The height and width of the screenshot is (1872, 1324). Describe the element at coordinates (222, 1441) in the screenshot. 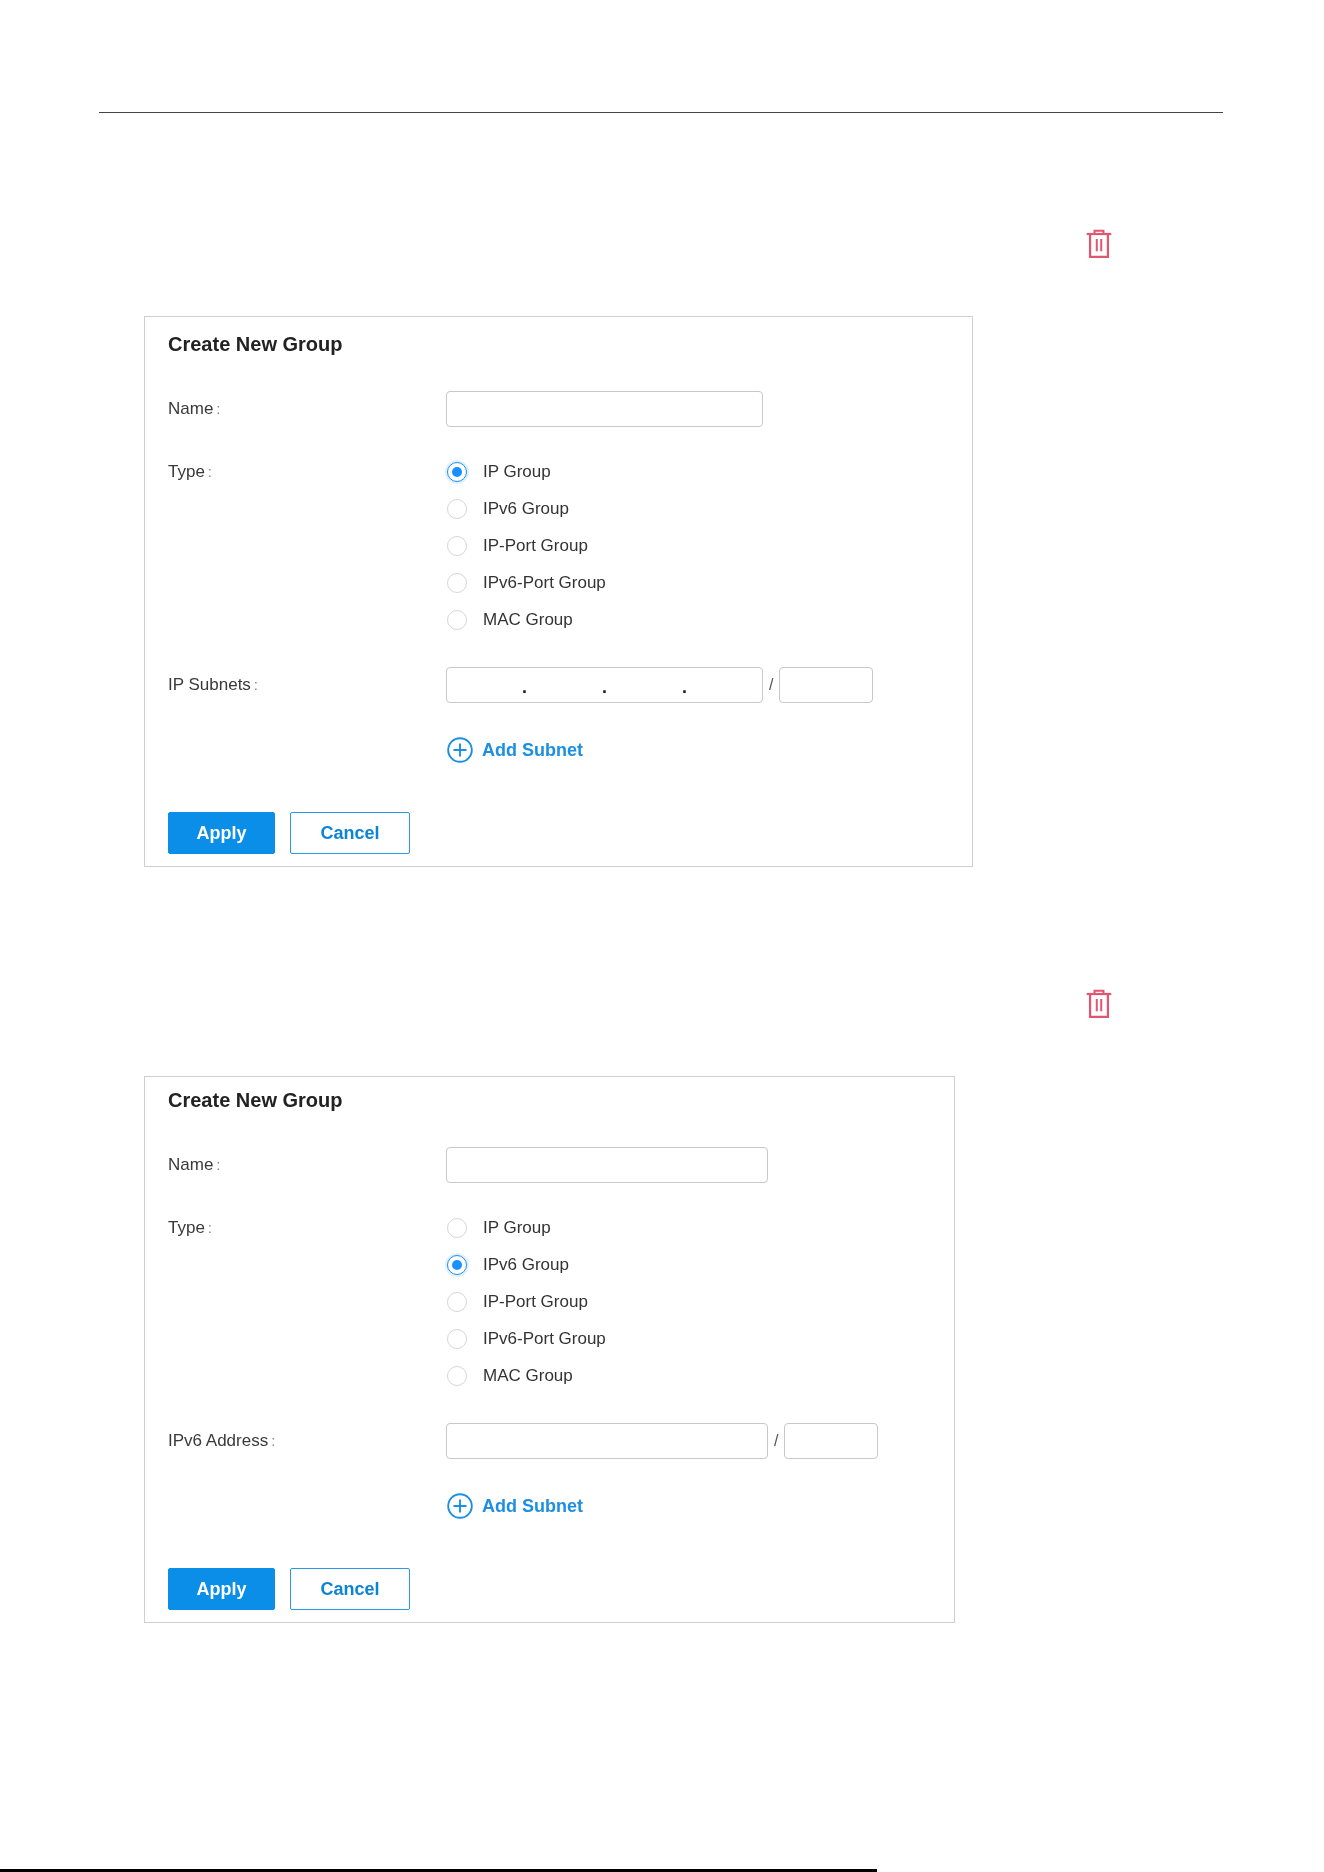

I see `field-label: IPv6 Address :` at that location.